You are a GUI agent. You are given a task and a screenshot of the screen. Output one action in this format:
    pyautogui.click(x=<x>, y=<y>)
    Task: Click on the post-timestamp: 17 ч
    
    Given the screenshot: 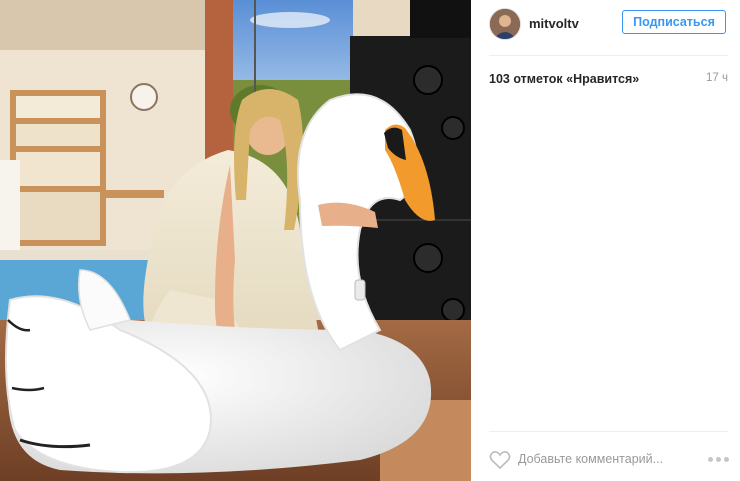 What is the action you would take?
    pyautogui.click(x=717, y=78)
    